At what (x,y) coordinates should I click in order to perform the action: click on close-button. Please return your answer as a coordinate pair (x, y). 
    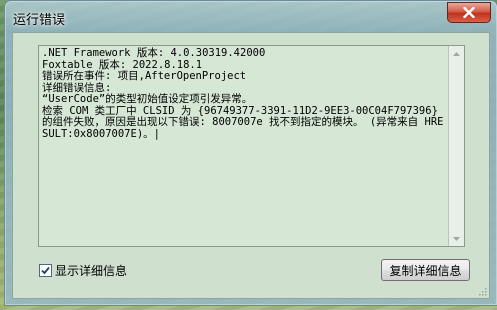
    Looking at the image, I should click on (469, 12).